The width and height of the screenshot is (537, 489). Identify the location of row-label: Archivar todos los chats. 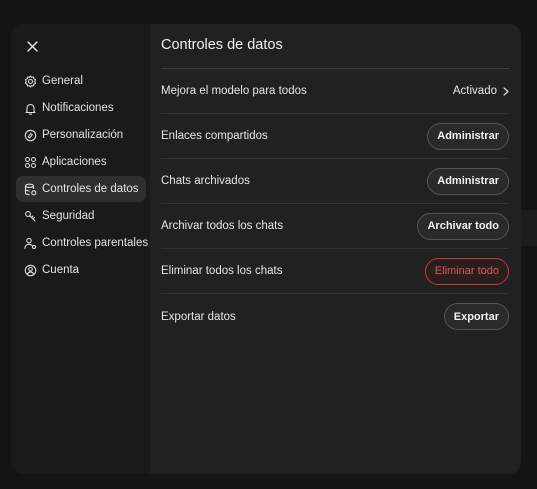
(222, 226).